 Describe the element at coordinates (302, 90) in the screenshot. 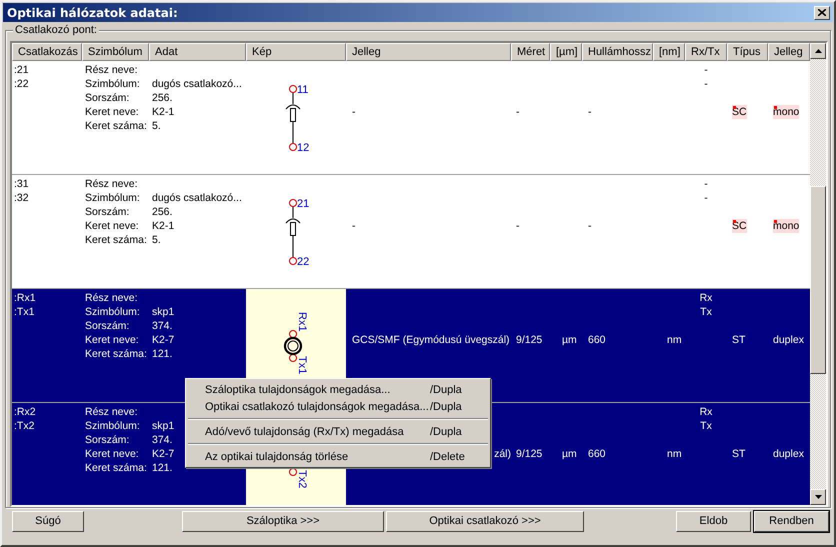

I see `pin-label: 11` at that location.